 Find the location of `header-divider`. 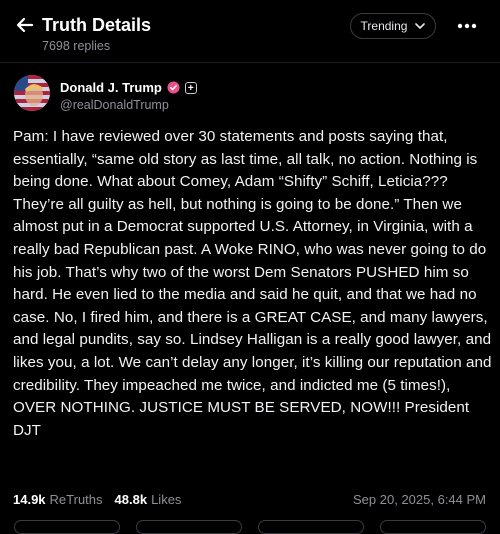

header-divider is located at coordinates (250, 62).